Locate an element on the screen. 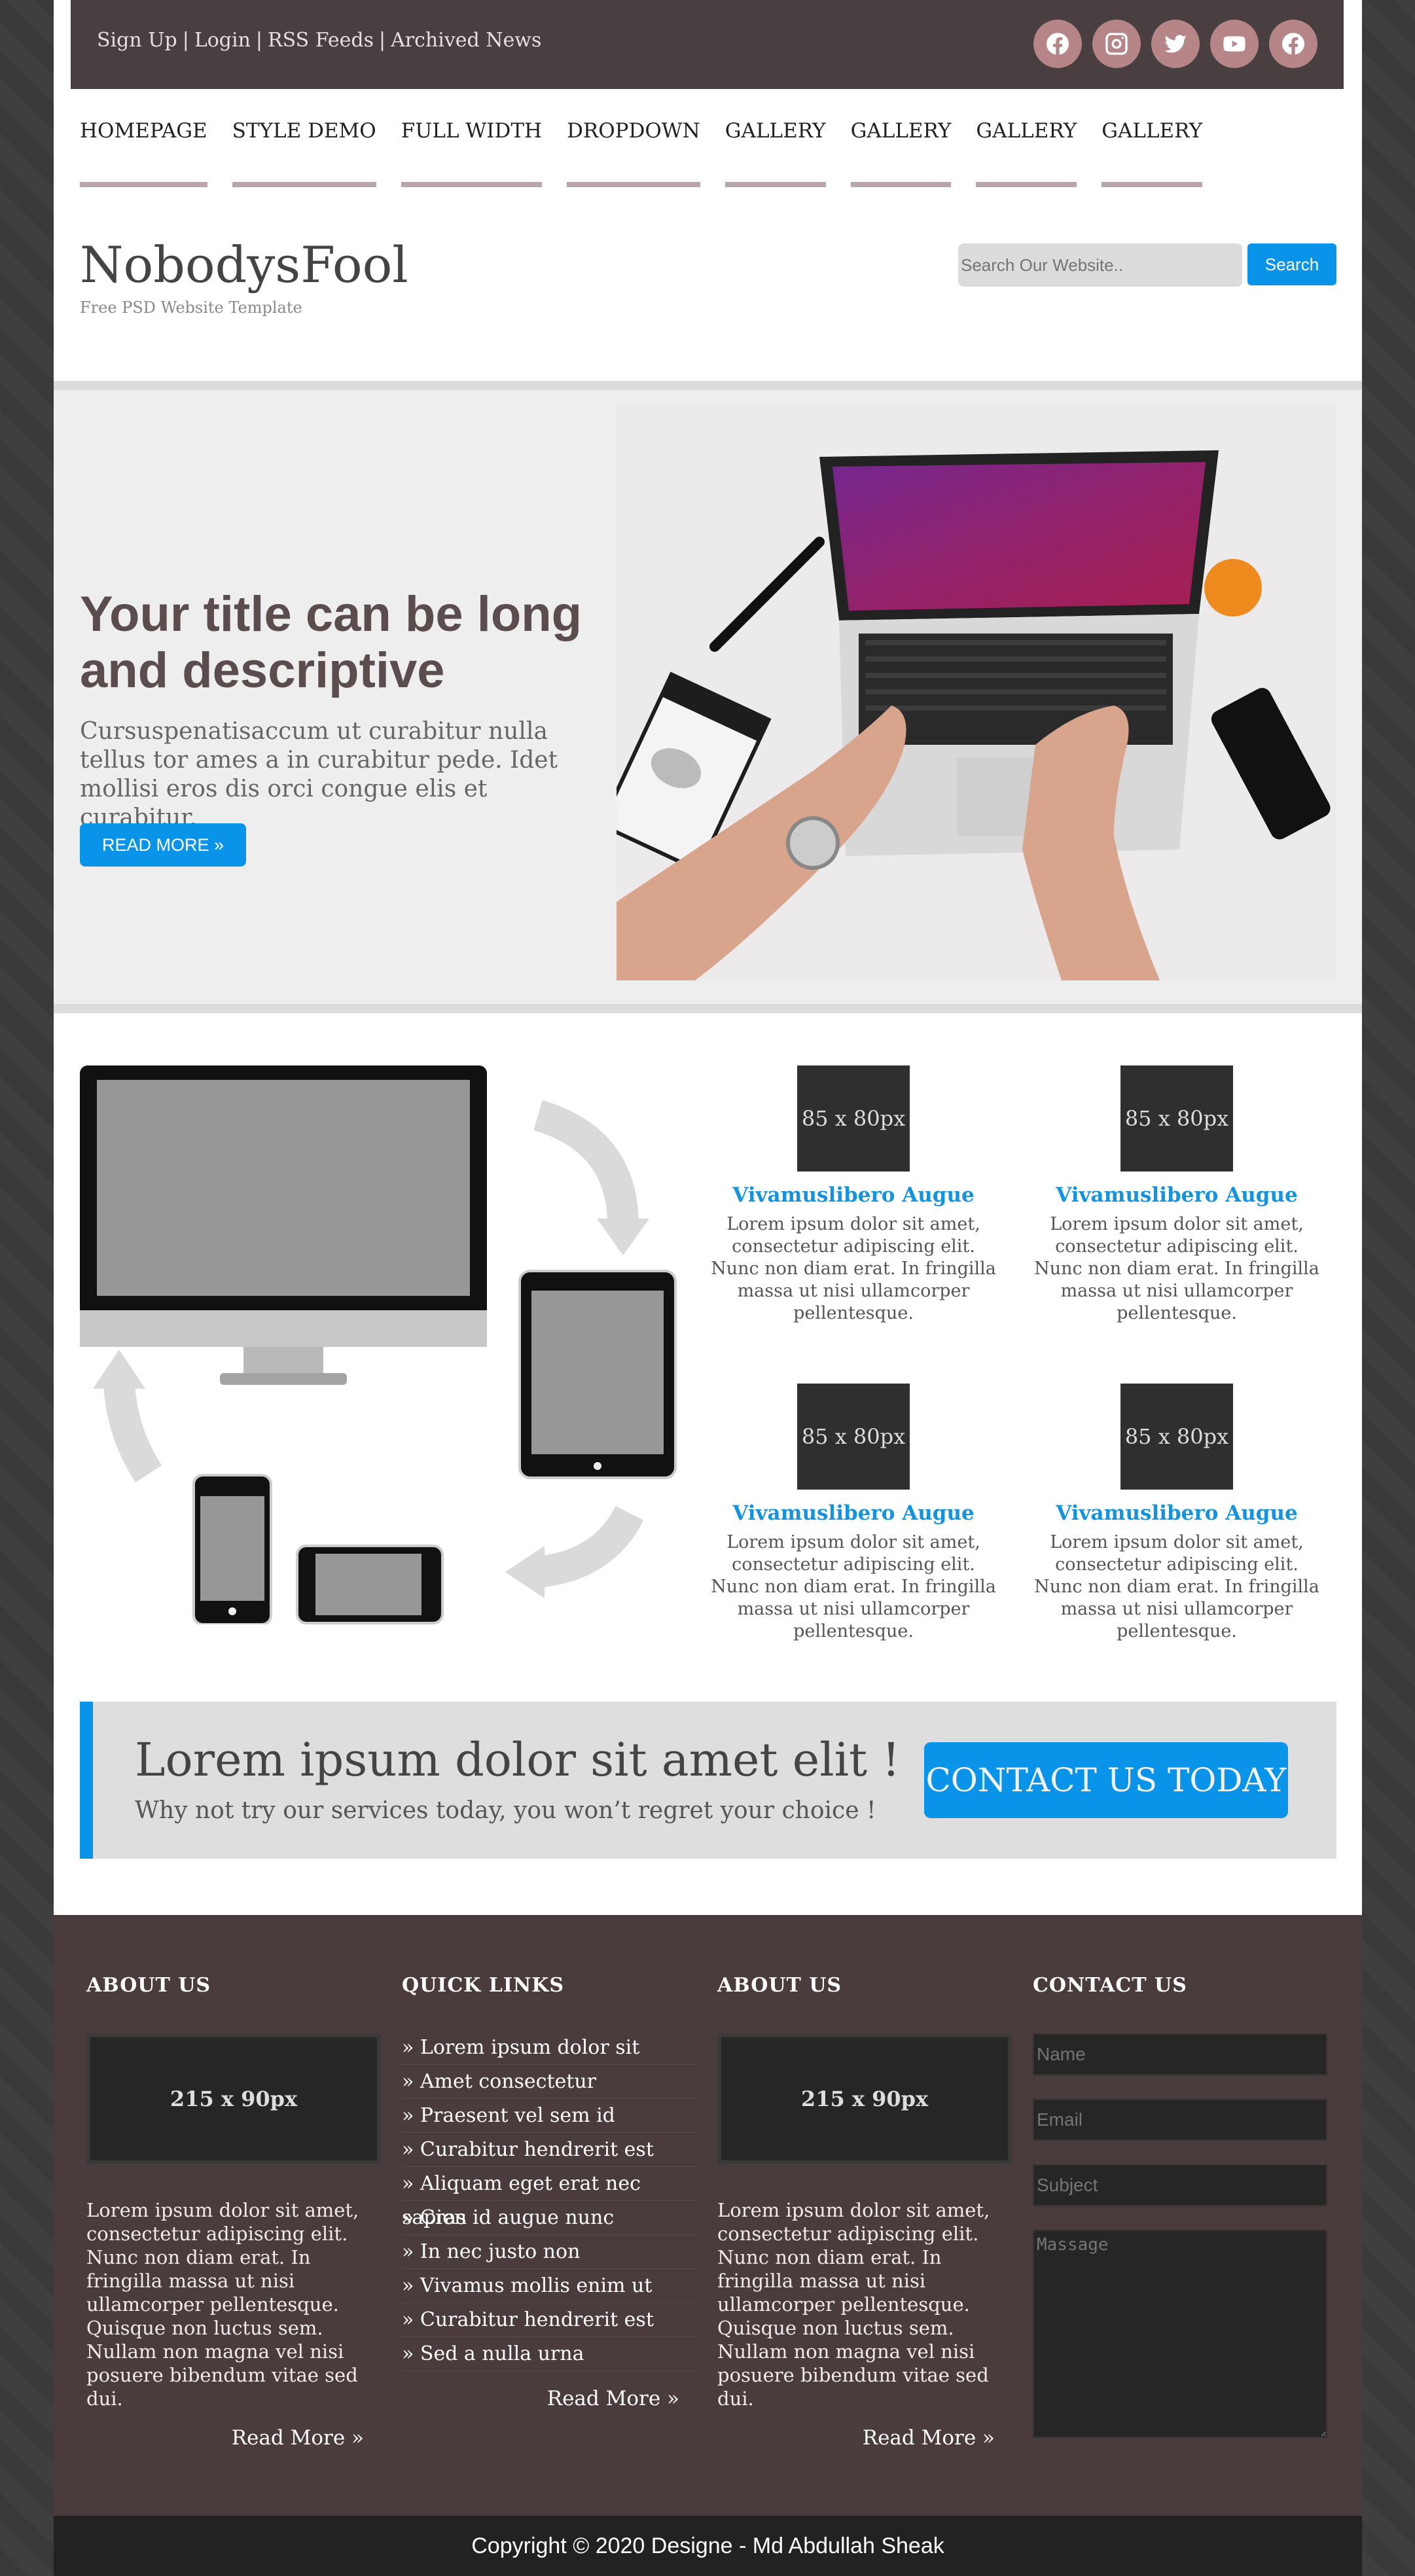 Image resolution: width=1415 pixels, height=2576 pixels. quick-link: » Cras id augue nunc is located at coordinates (549, 2218).